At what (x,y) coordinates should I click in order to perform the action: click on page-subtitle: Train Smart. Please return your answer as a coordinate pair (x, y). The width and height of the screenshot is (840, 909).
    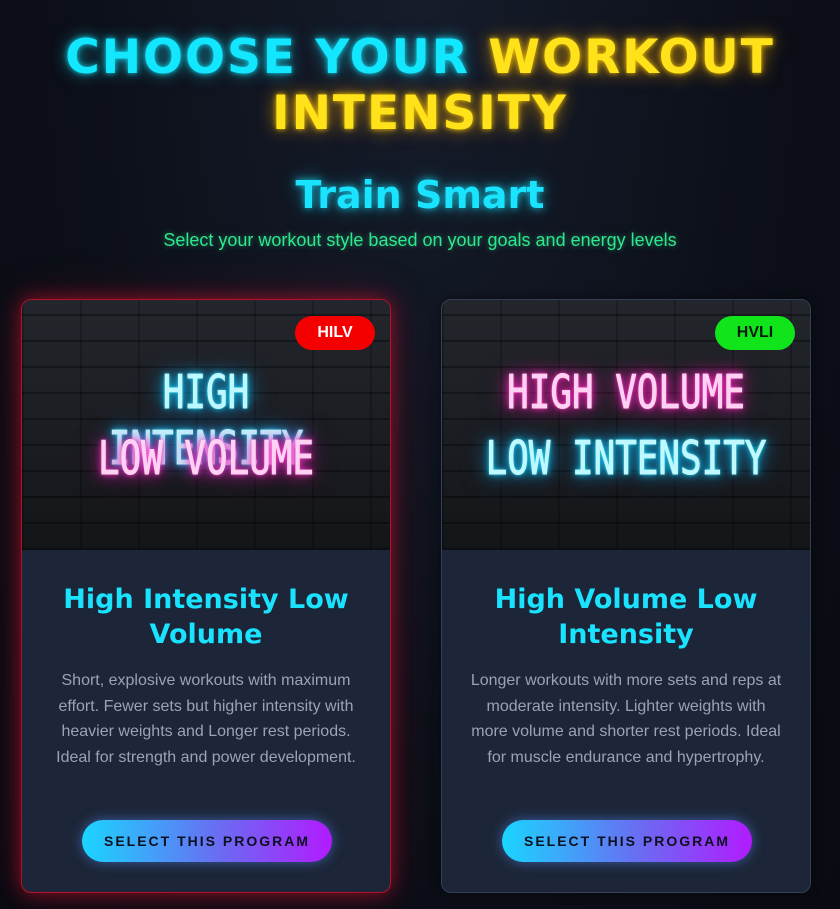
    Looking at the image, I should click on (420, 195).